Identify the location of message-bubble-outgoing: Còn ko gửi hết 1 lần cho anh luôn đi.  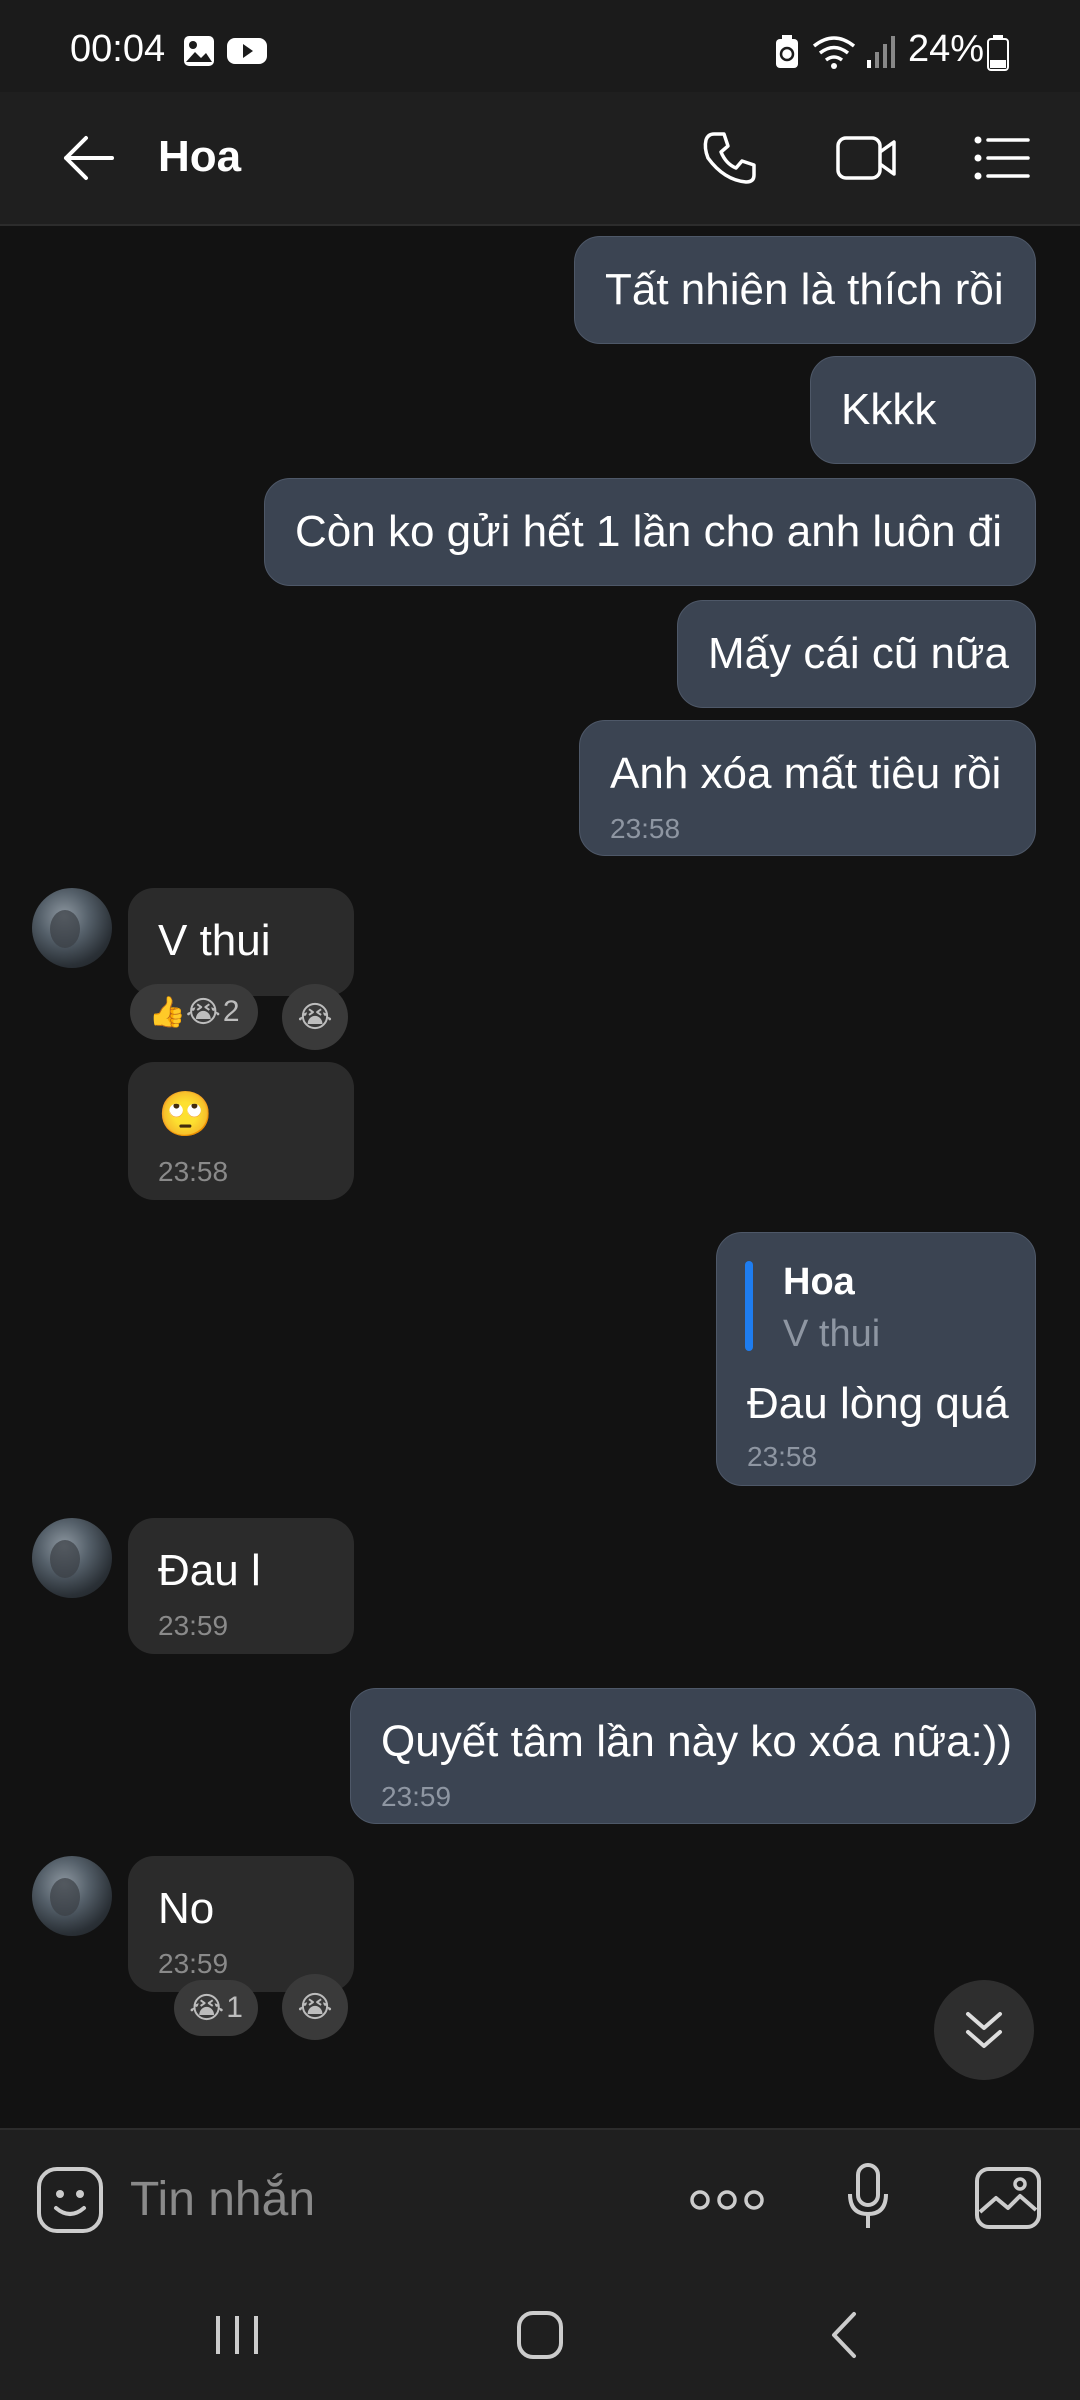
(650, 532).